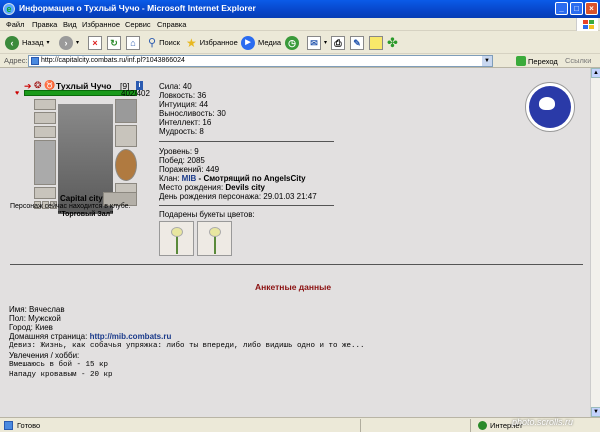 Image resolution: width=600 pixels, height=432 pixels. Describe the element at coordinates (126, 111) in the screenshot. I see `helm-slot` at that location.